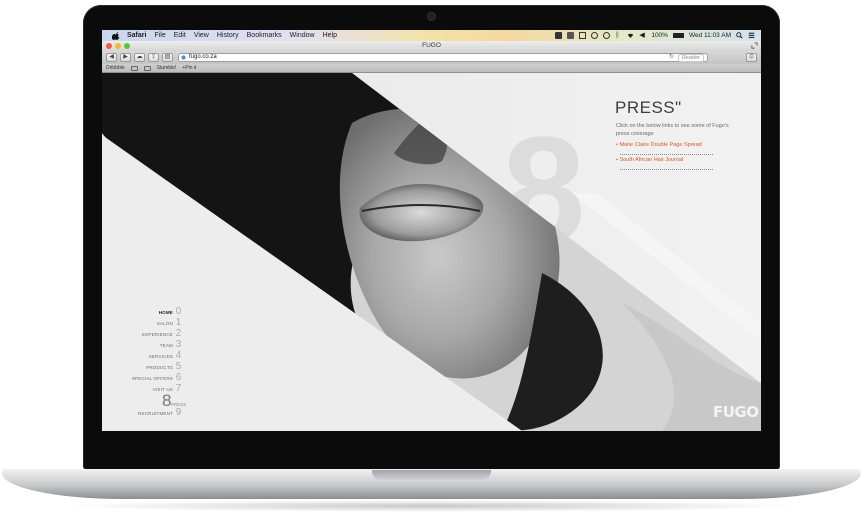  Describe the element at coordinates (157, 334) in the screenshot. I see `nav-label: EXPERIENCE` at that location.